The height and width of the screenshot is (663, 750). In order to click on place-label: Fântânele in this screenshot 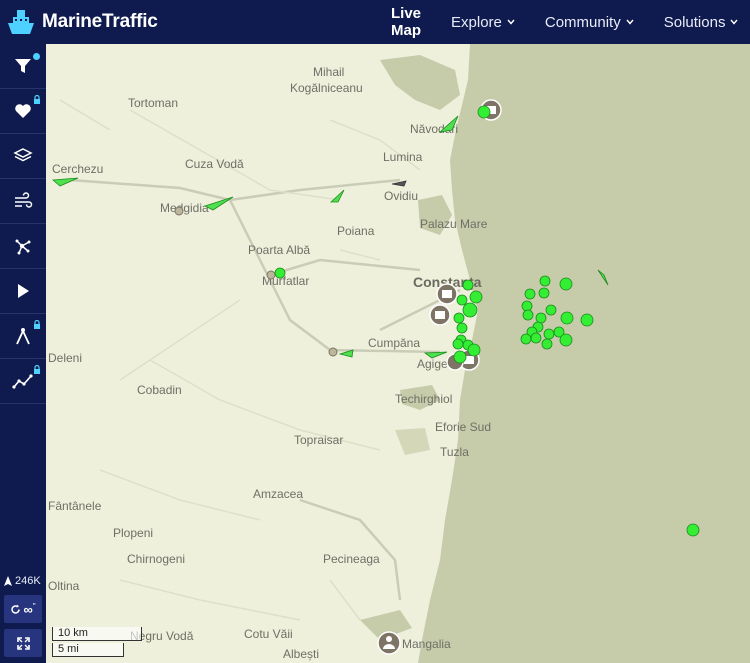, I will do `click(75, 506)`.